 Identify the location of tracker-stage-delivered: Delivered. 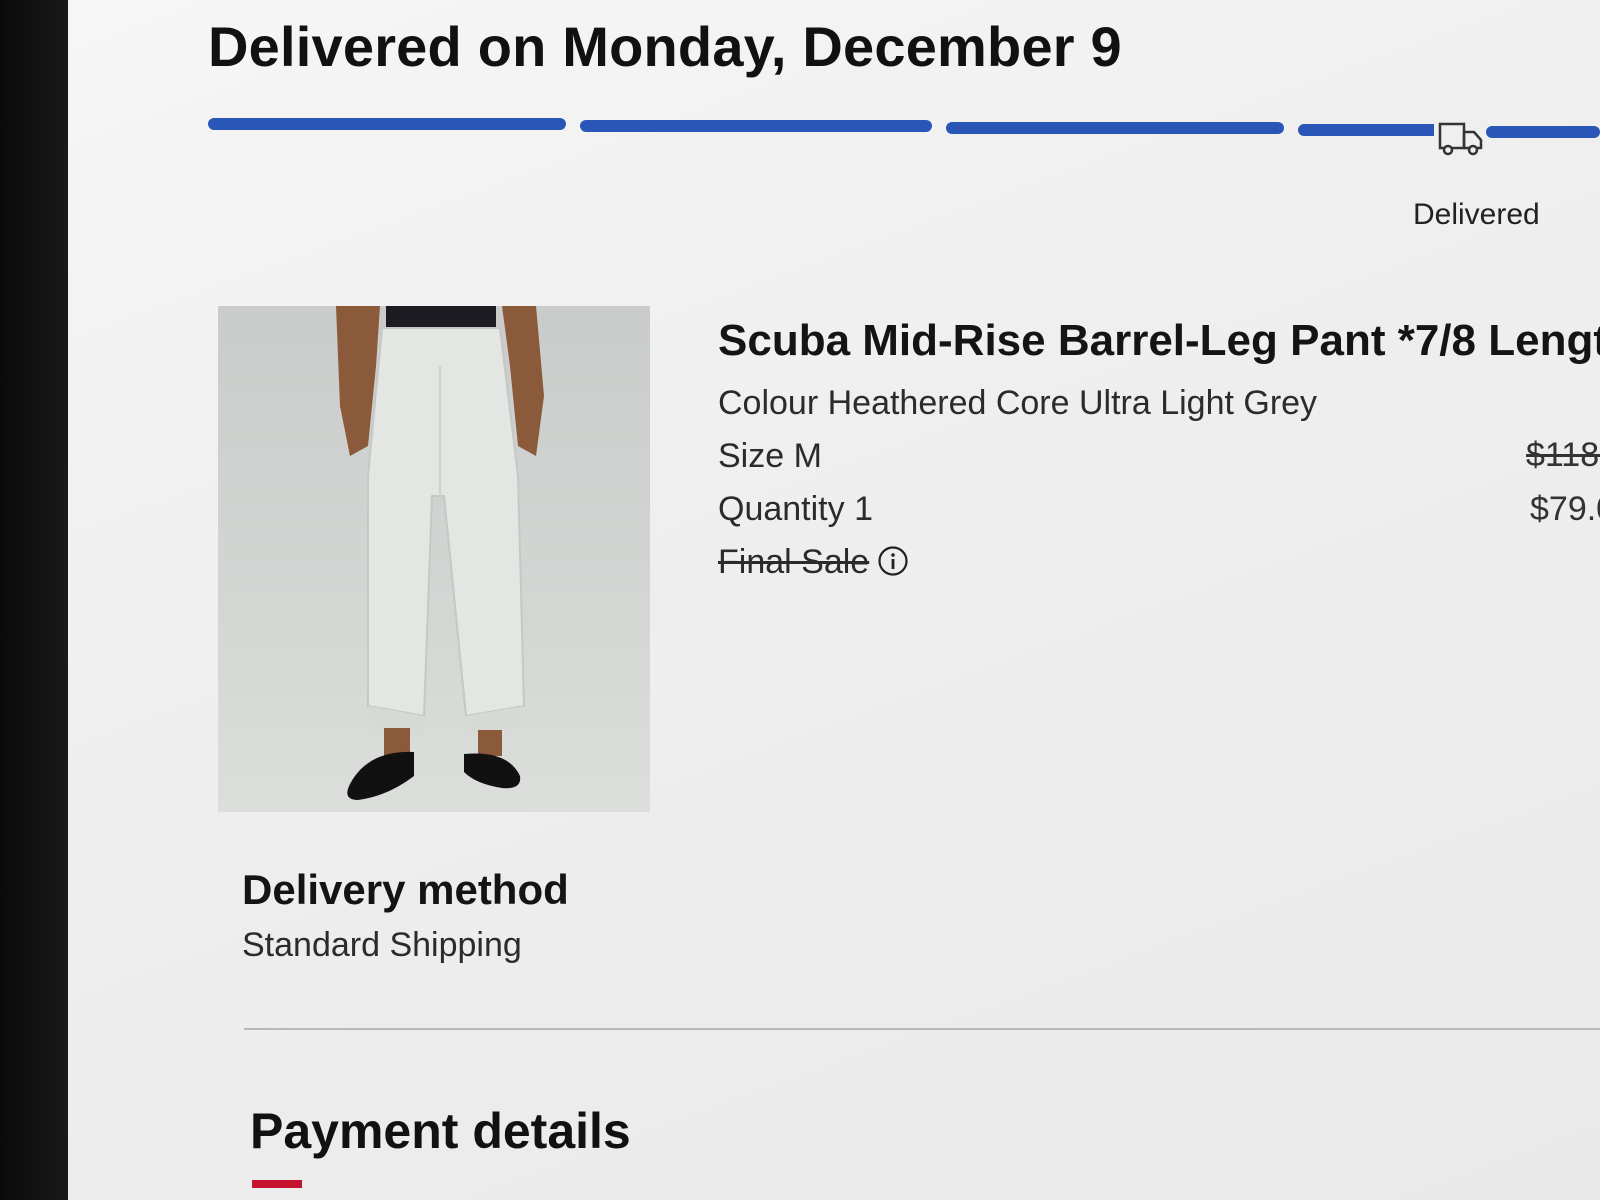
(1476, 214).